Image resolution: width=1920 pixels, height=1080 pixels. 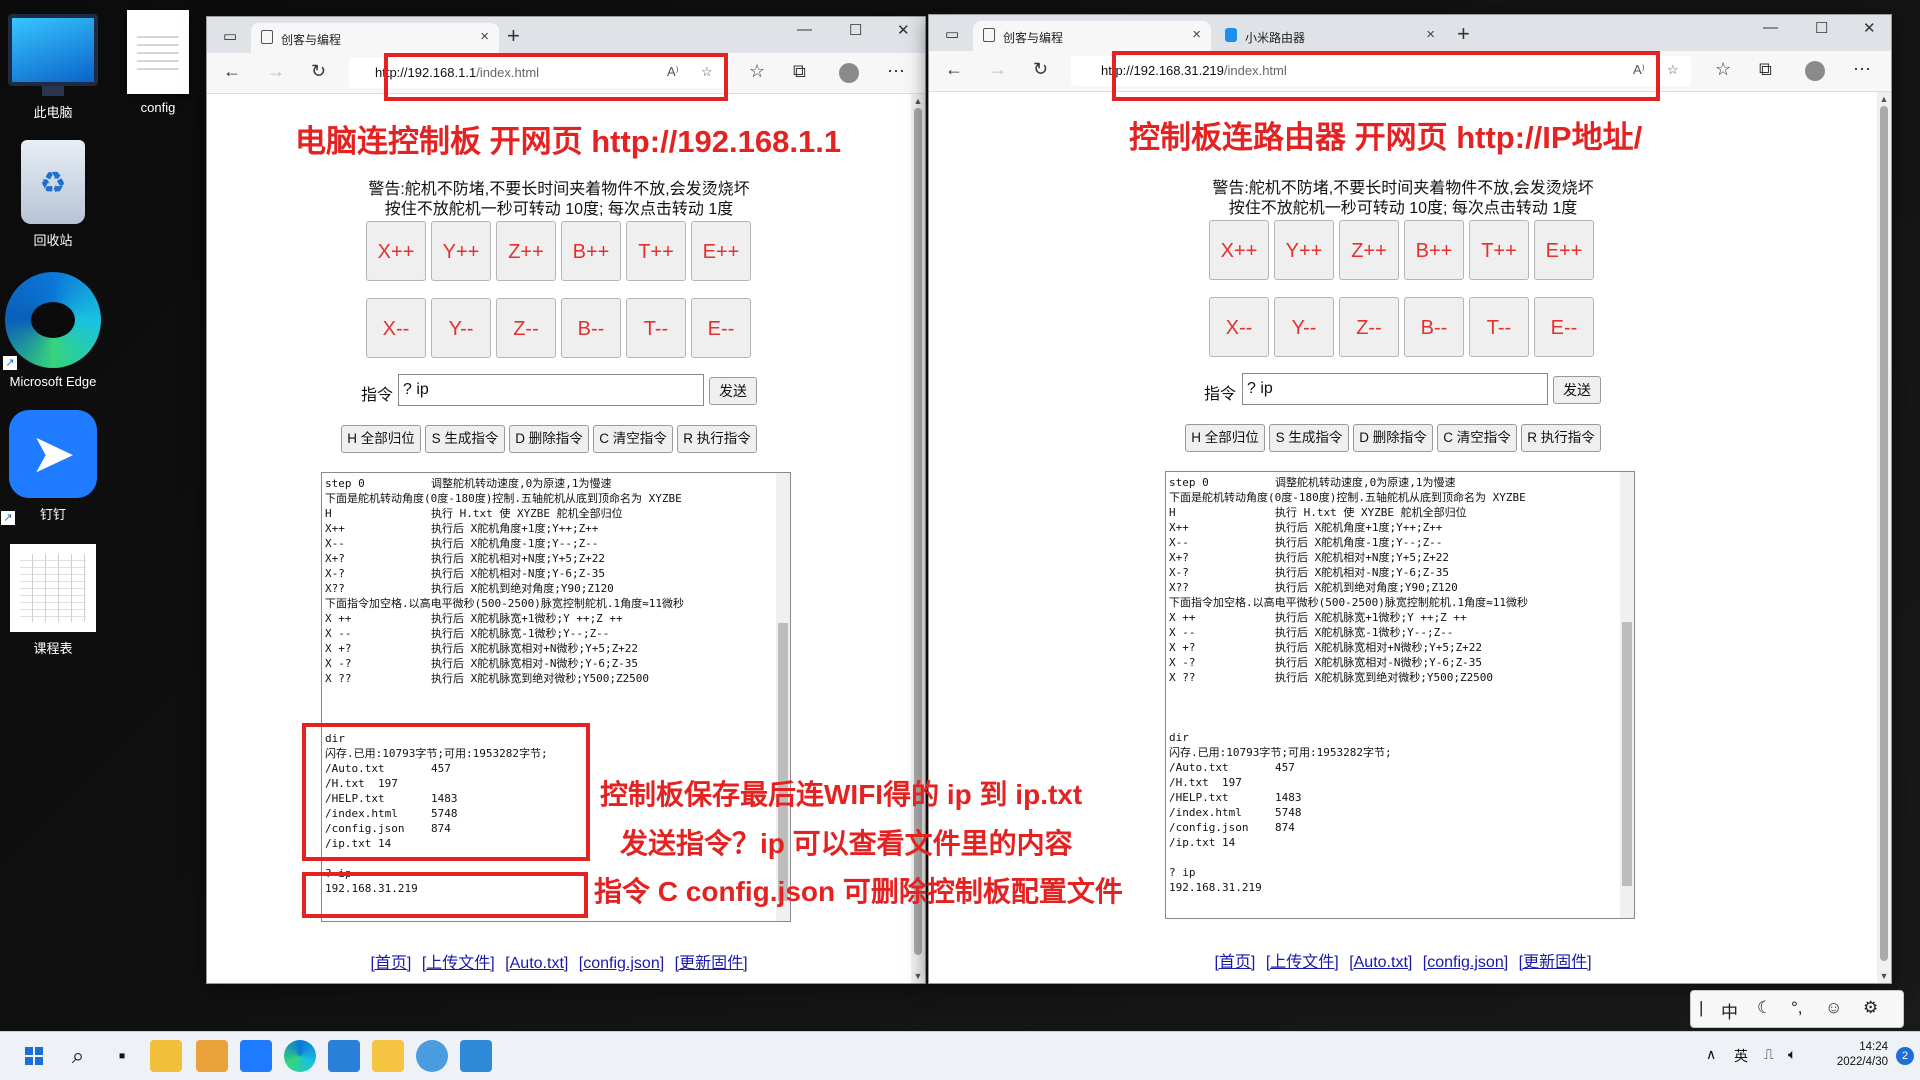 What do you see at coordinates (1330, 36) in the screenshot?
I see `tab-router: 小米路由器 ×` at bounding box center [1330, 36].